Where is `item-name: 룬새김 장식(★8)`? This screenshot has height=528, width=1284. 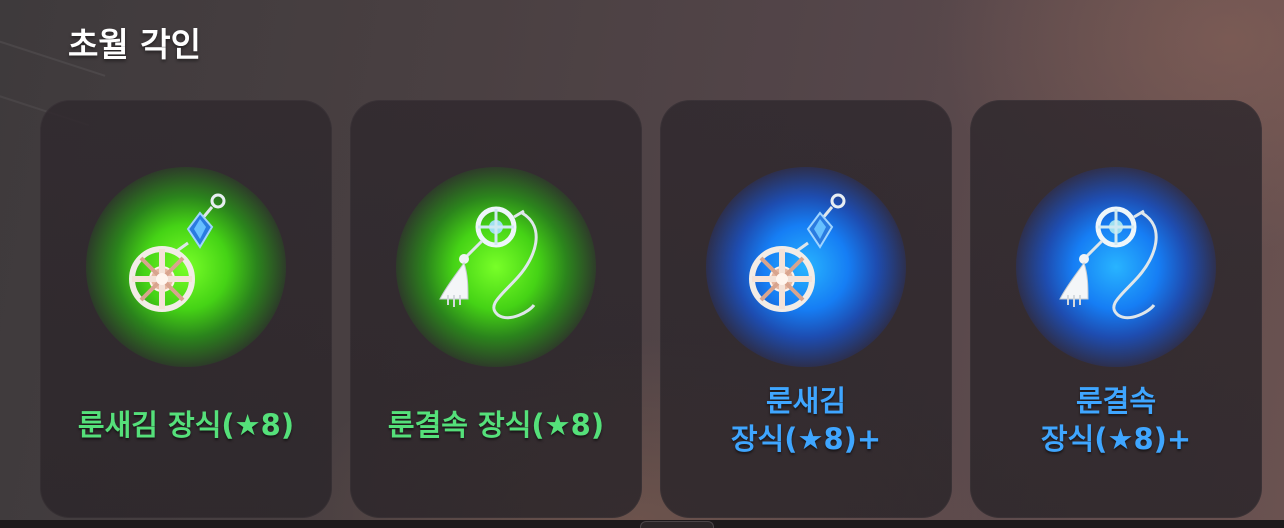 item-name: 룬새김 장식(★8) is located at coordinates (186, 425).